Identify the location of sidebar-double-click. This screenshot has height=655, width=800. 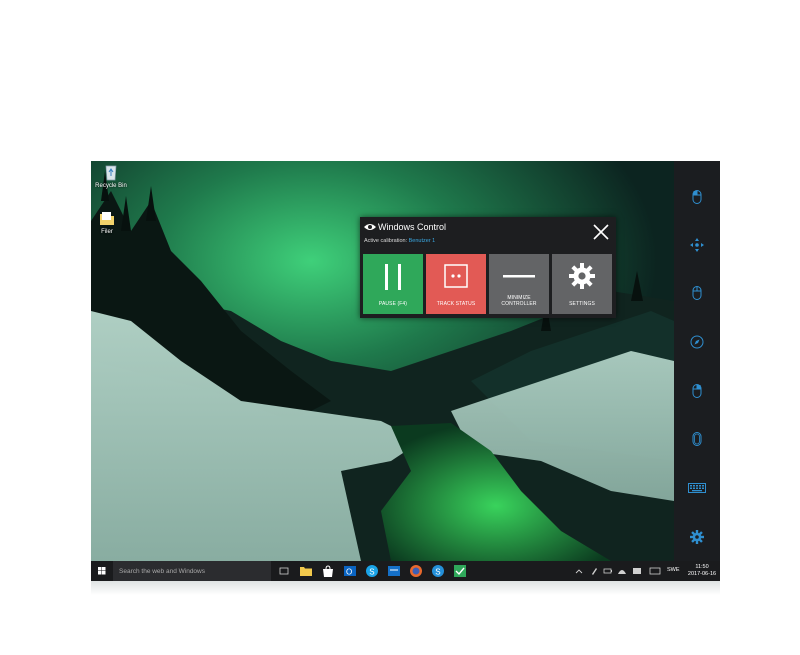
(697, 439).